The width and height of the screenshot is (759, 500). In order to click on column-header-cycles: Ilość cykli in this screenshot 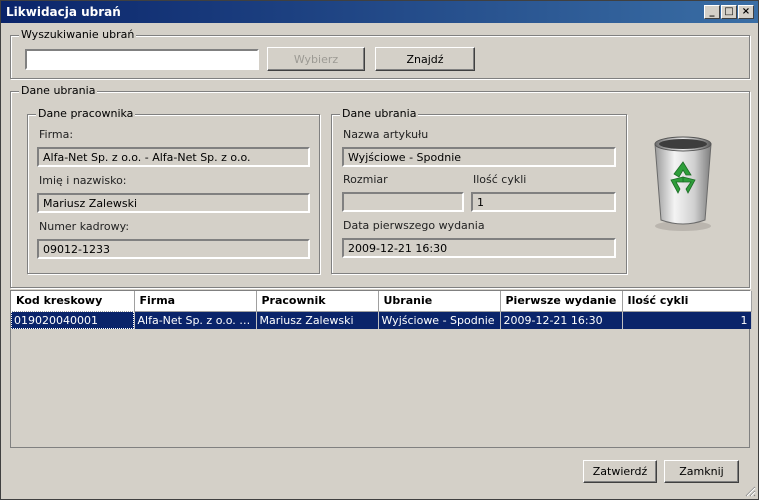, I will do `click(687, 301)`.